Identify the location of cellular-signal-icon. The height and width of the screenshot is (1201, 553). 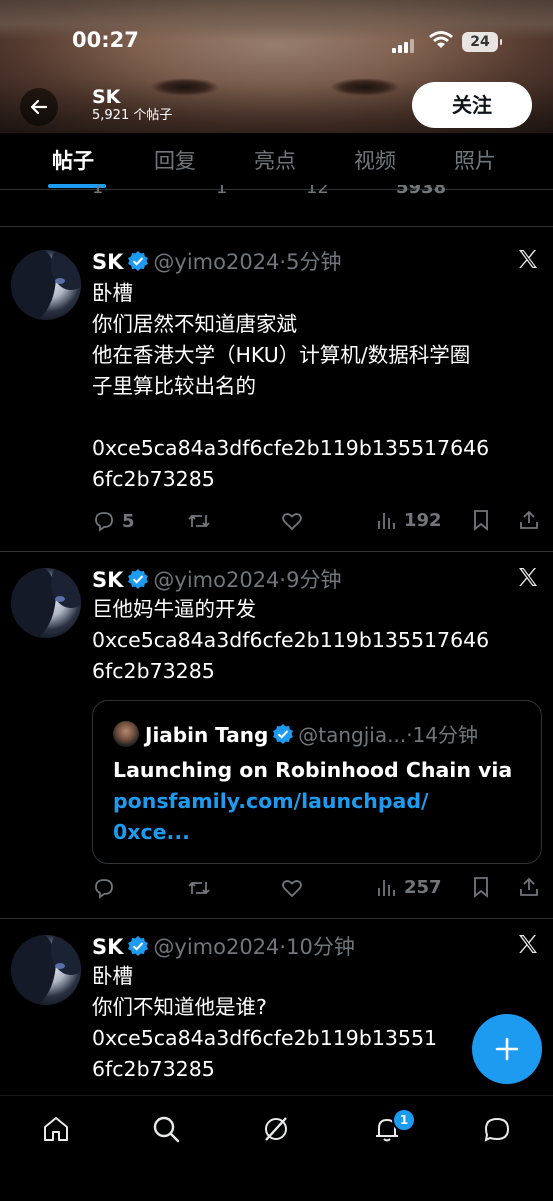
(404, 43).